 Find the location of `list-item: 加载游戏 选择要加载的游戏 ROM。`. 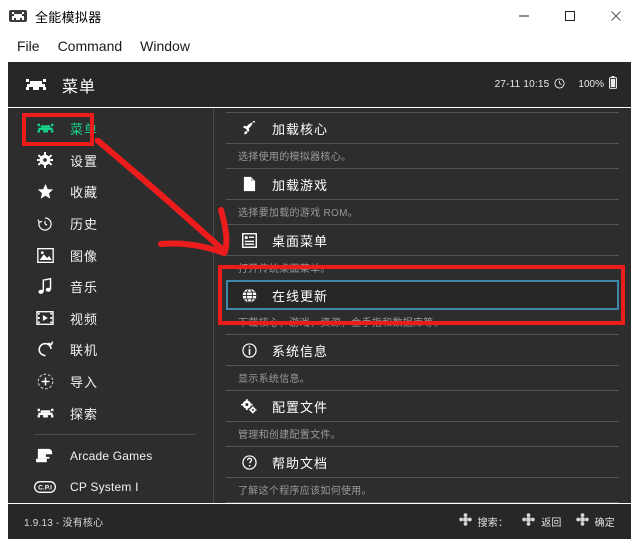

list-item: 加载游戏 选择要加载的游戏 ROM。 is located at coordinates (422, 197).